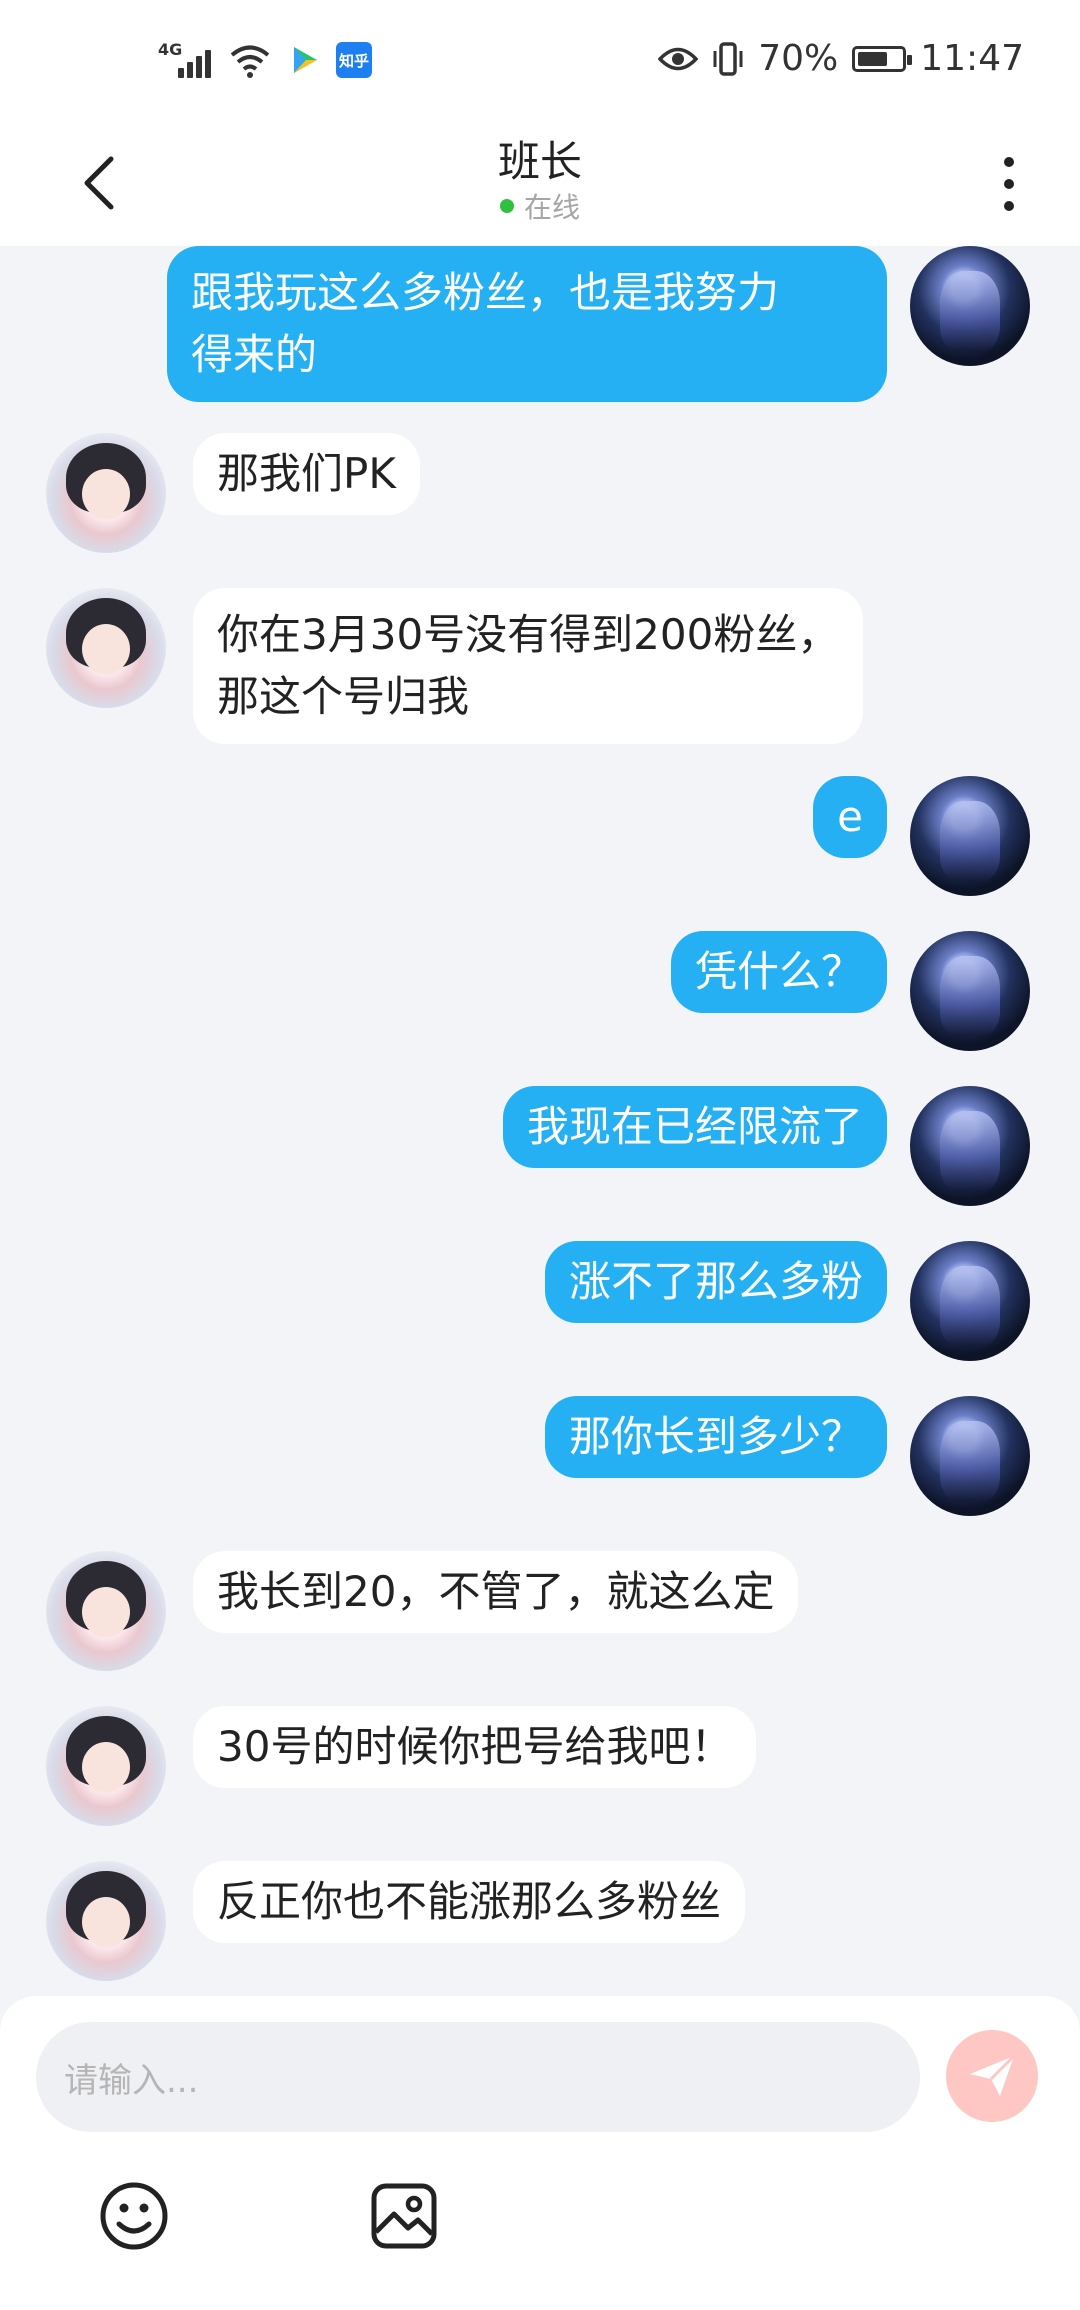  I want to click on wifi-icon, so click(250, 61).